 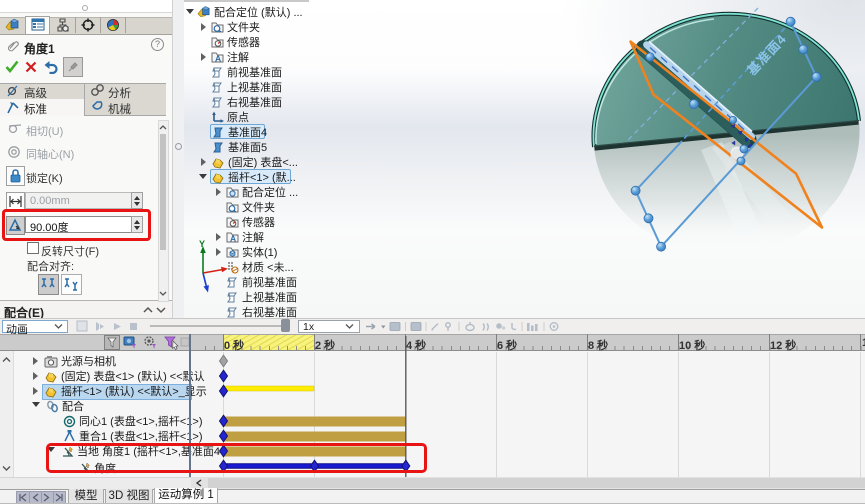 What do you see at coordinates (218, 59) in the screenshot?
I see `svg-text: A` at bounding box center [218, 59].